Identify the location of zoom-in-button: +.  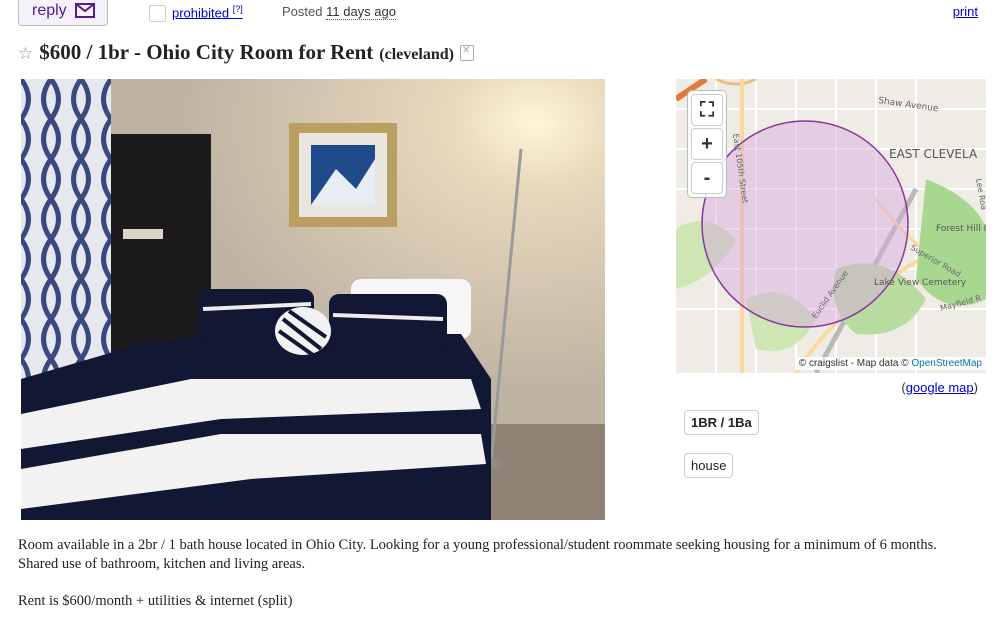
(707, 144).